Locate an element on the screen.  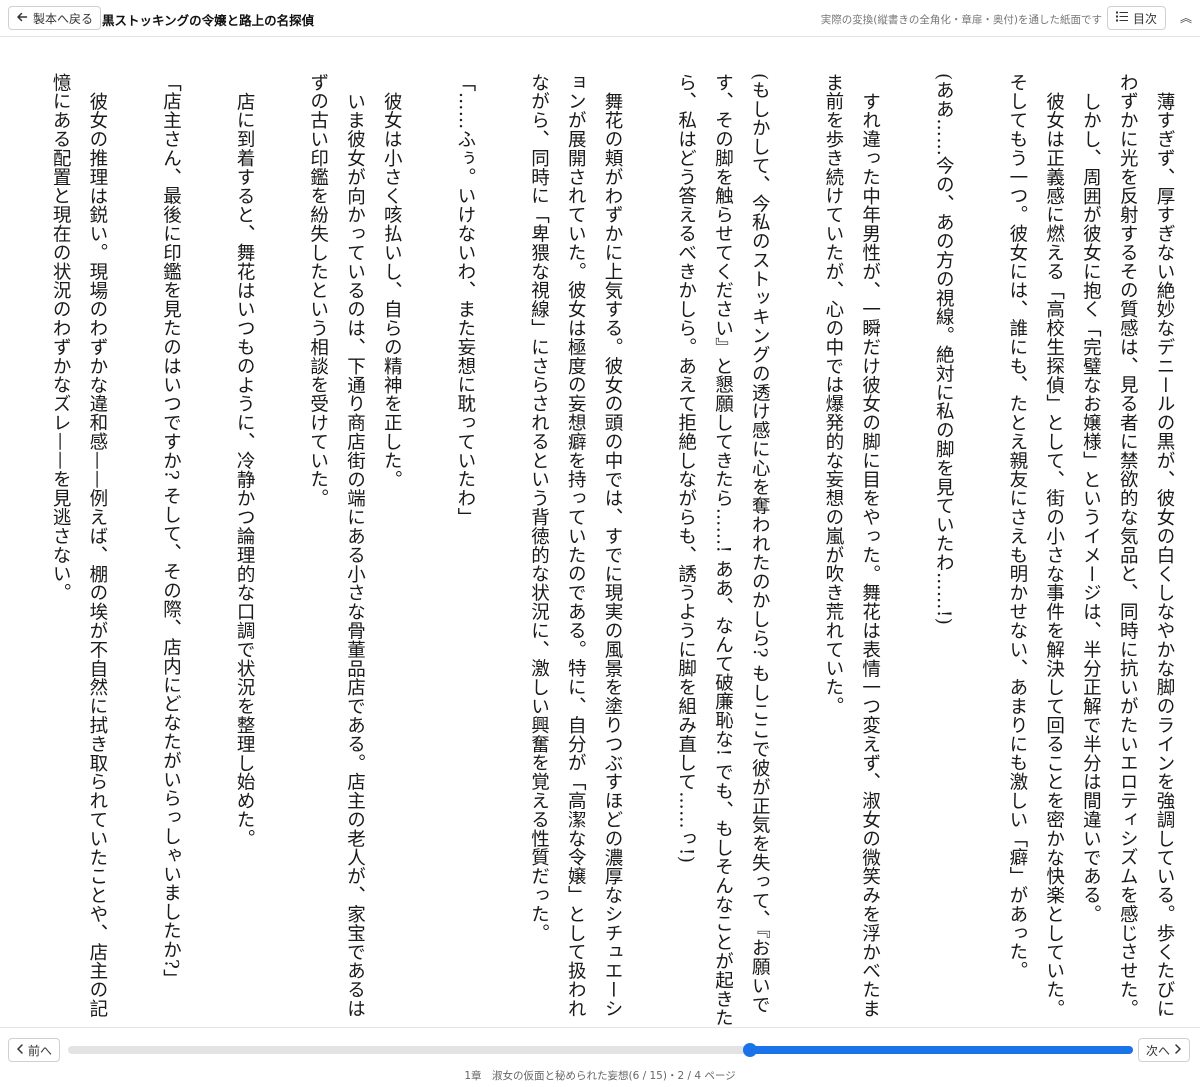
double-chevron-up-icon: ︽ is located at coordinates (1186, 17).